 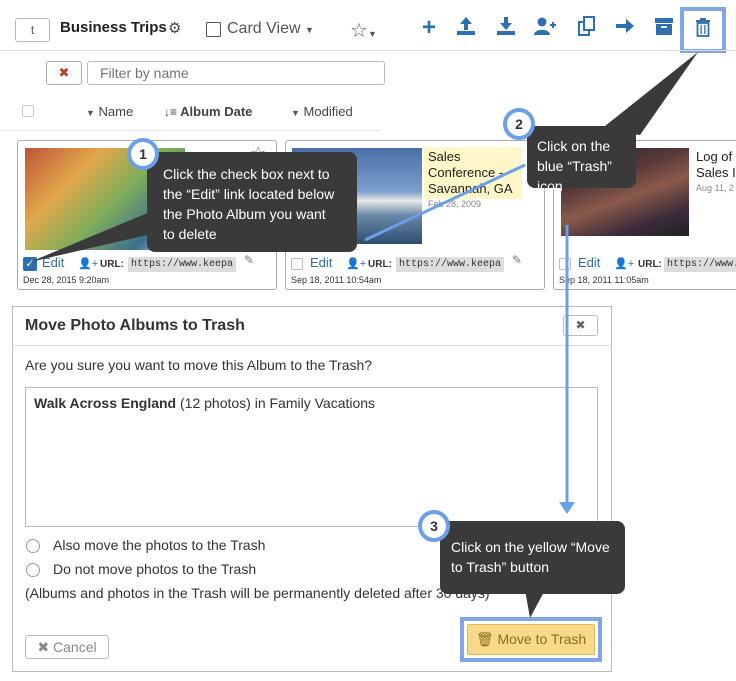 I want to click on step-badge-3: 3, so click(x=434, y=526).